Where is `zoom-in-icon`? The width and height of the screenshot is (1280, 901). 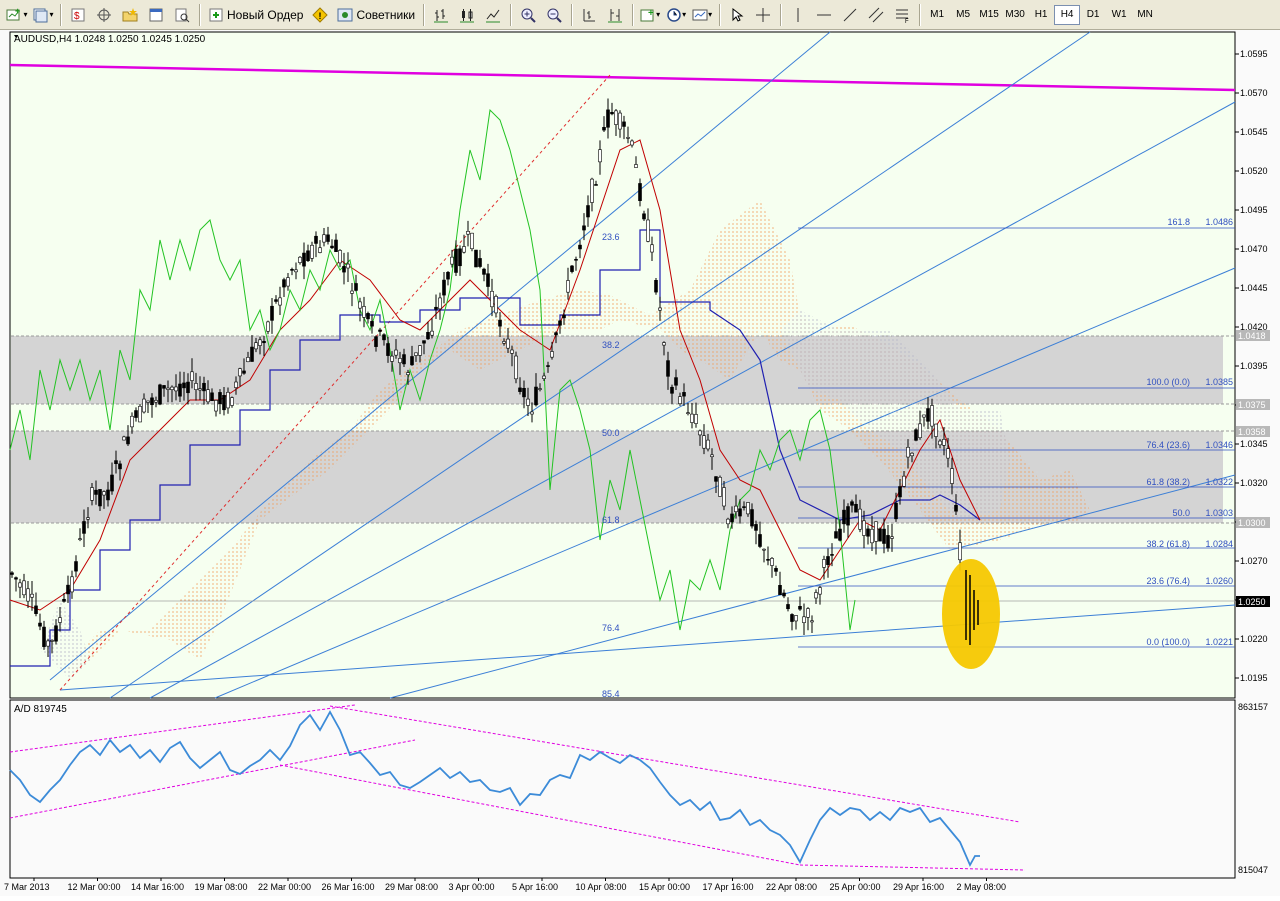 zoom-in-icon is located at coordinates (528, 15).